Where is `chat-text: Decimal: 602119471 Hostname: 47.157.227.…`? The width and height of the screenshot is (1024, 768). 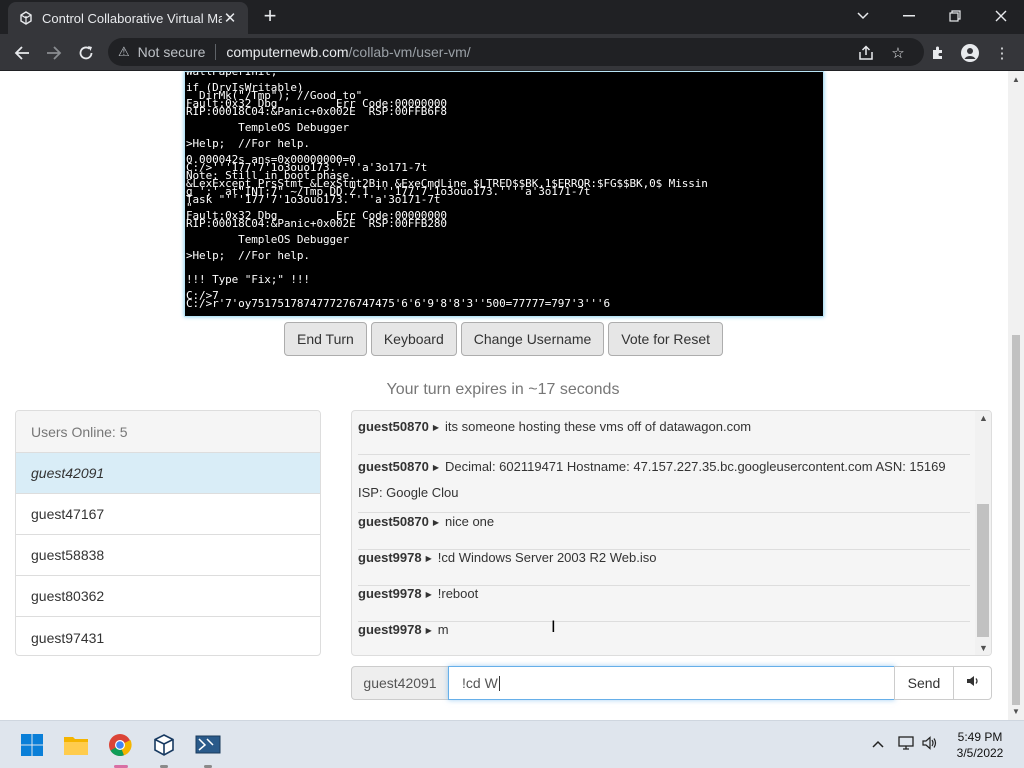 chat-text: Decimal: 602119471 Hostname: 47.157.227.… is located at coordinates (652, 479).